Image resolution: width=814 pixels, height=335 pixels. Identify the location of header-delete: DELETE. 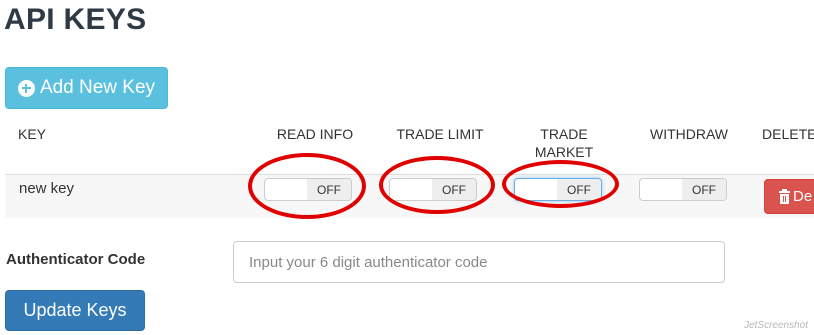
(788, 134).